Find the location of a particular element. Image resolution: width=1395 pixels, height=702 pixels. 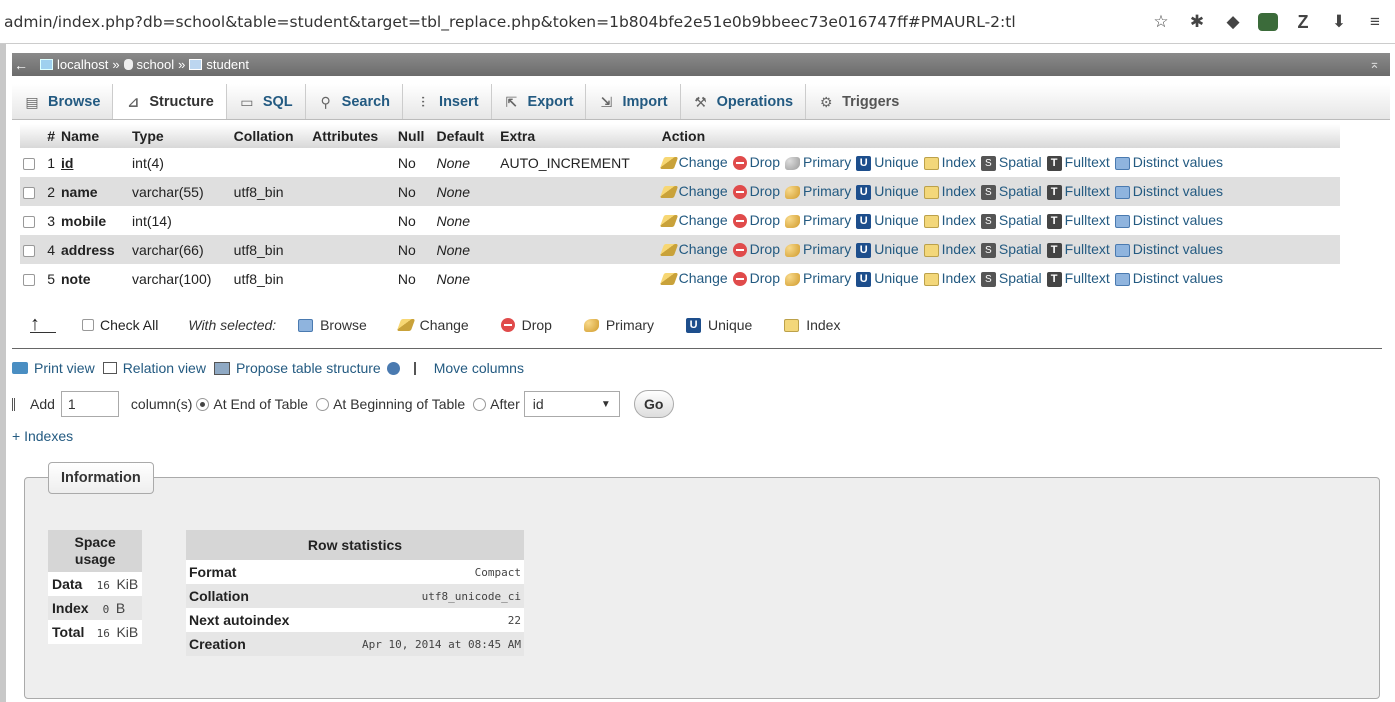

editor-extension-icon is located at coordinates (1268, 22).